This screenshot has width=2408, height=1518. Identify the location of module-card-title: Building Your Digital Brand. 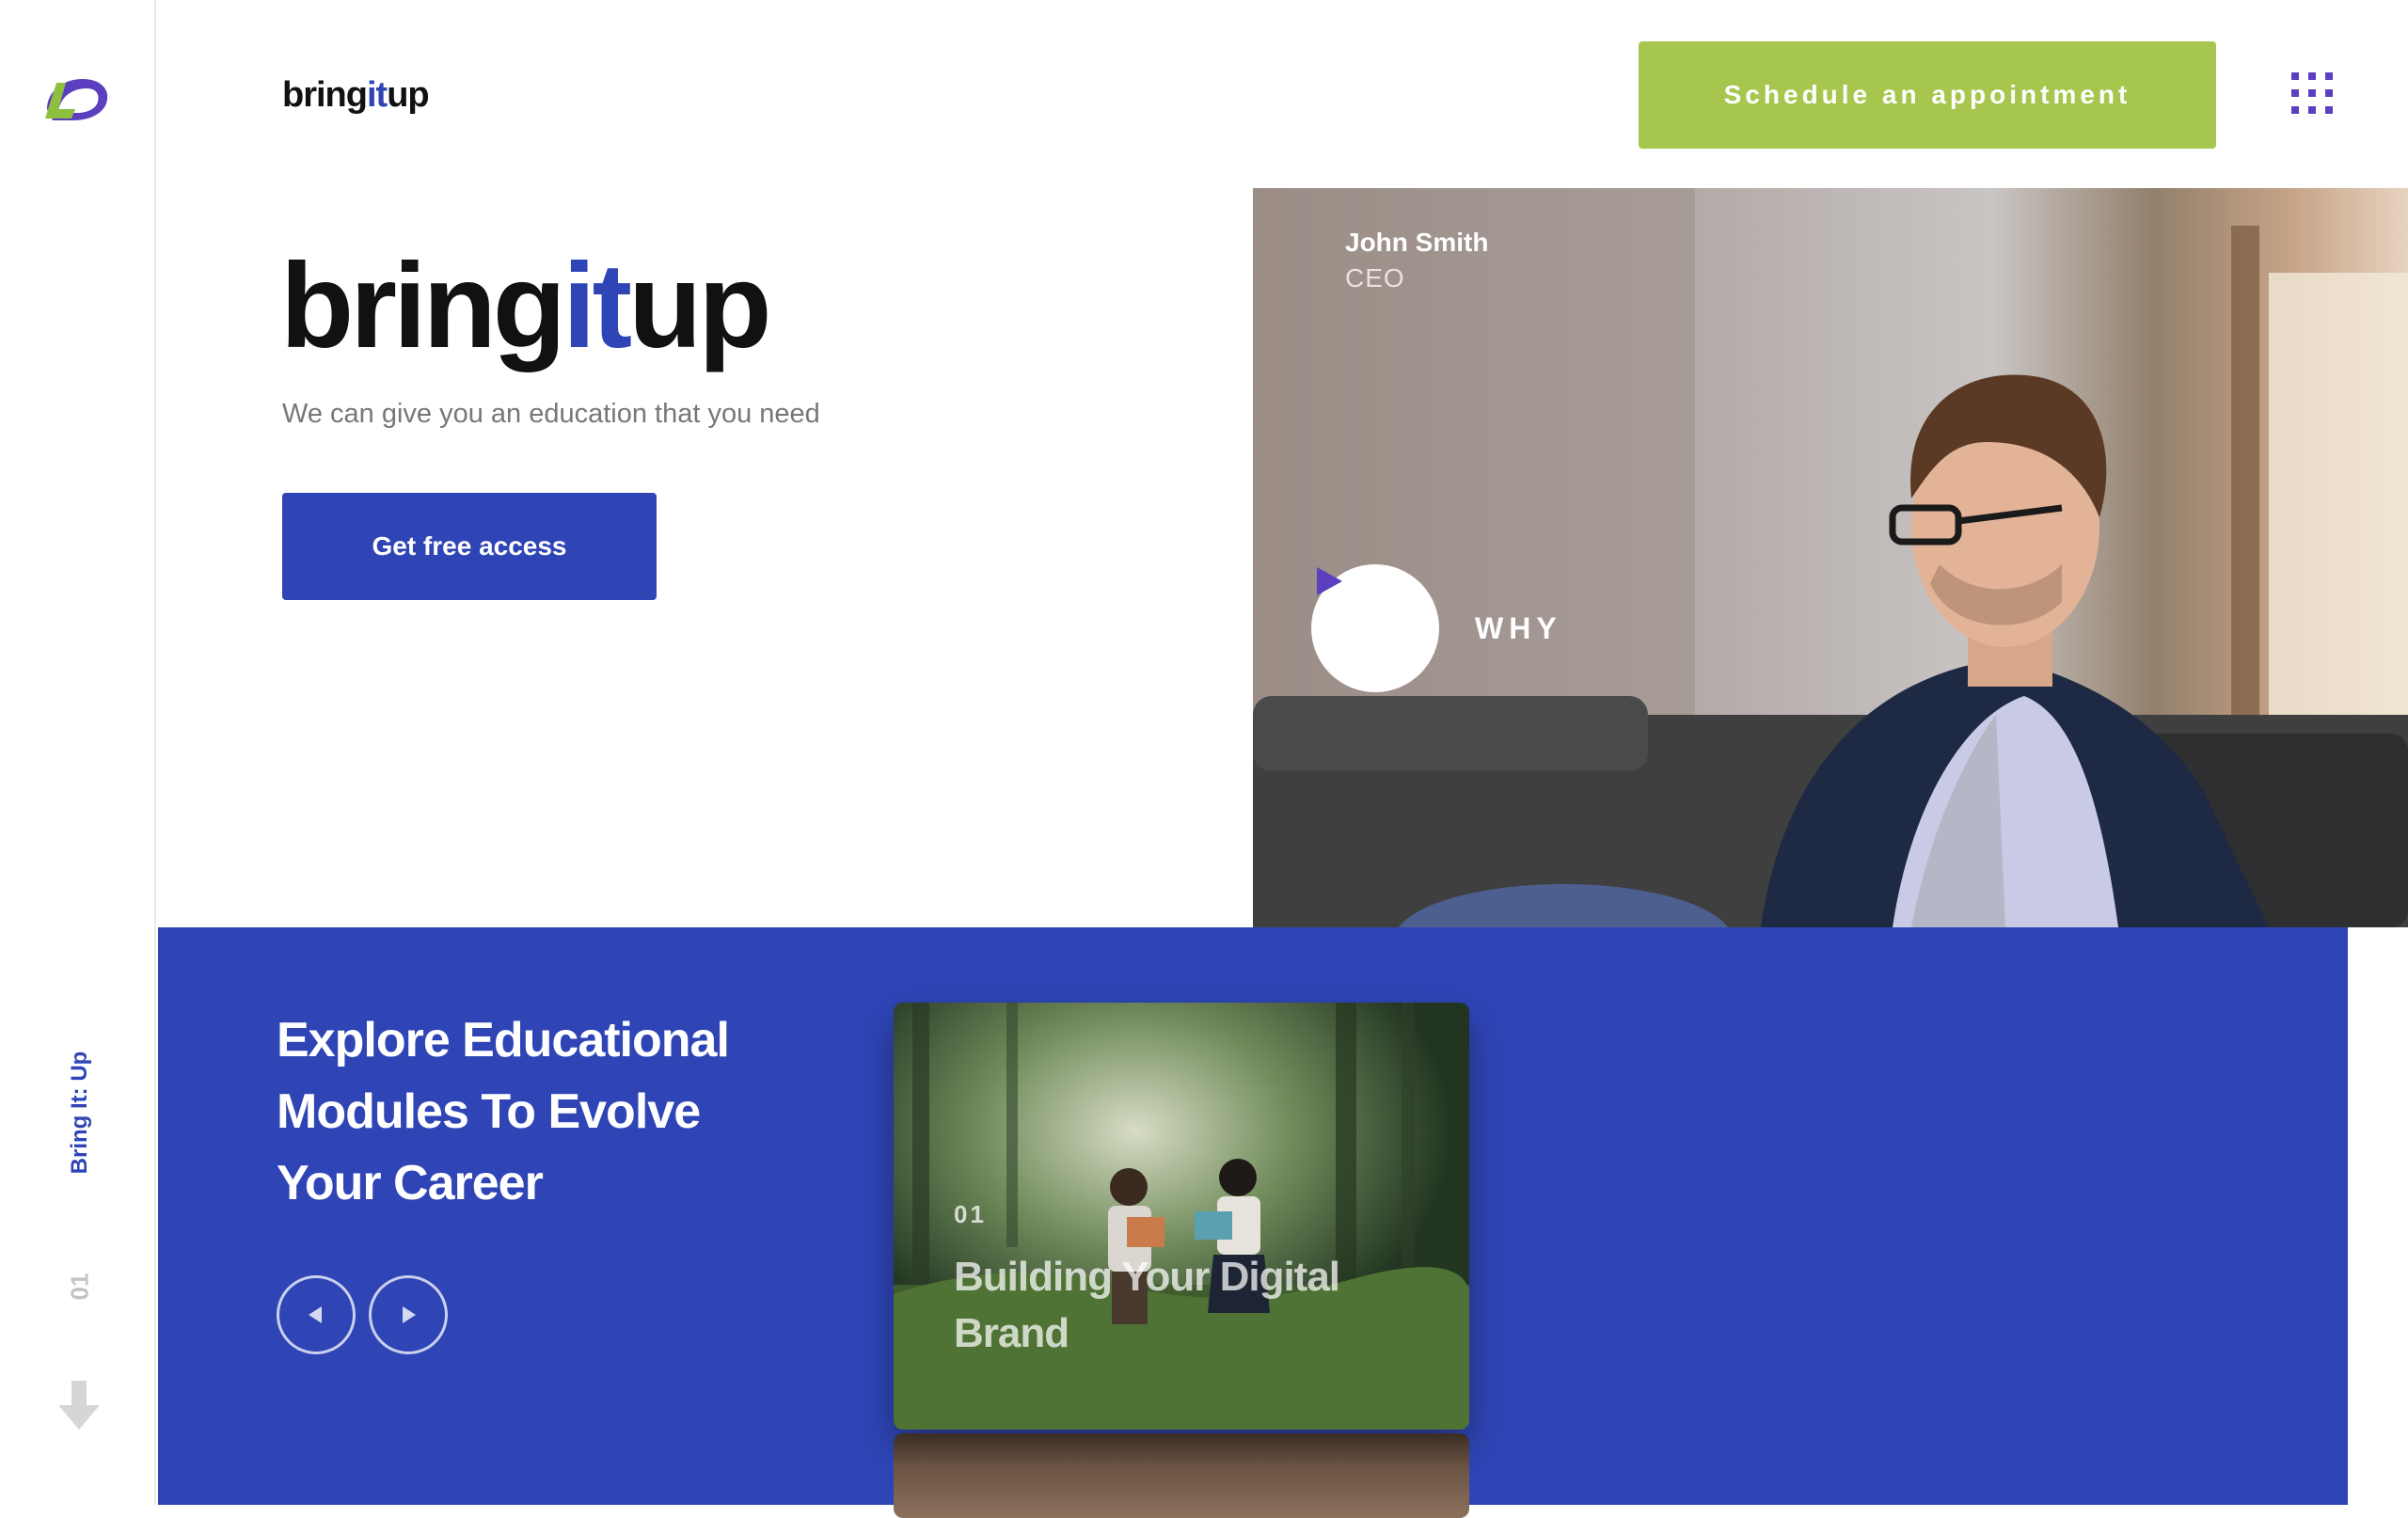
(1147, 1305).